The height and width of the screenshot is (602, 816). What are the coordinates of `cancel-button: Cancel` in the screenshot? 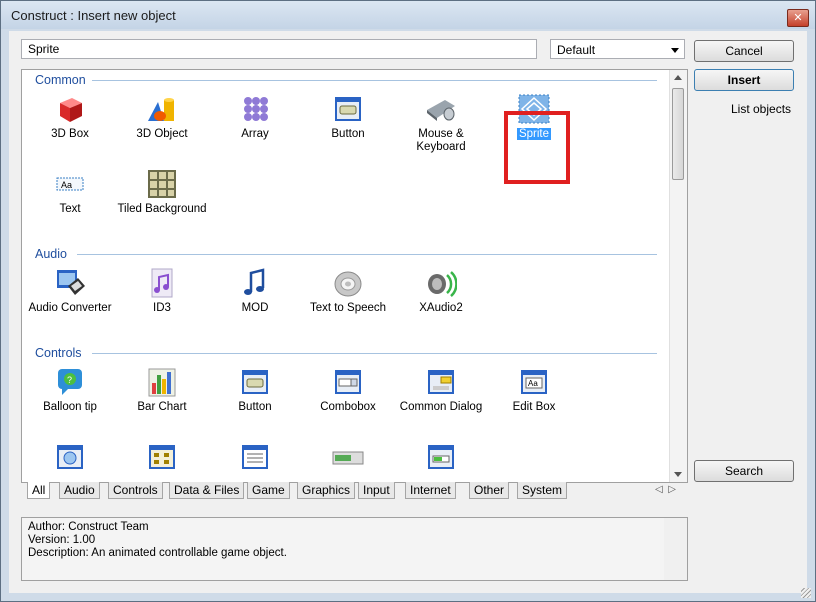 It's located at (744, 51).